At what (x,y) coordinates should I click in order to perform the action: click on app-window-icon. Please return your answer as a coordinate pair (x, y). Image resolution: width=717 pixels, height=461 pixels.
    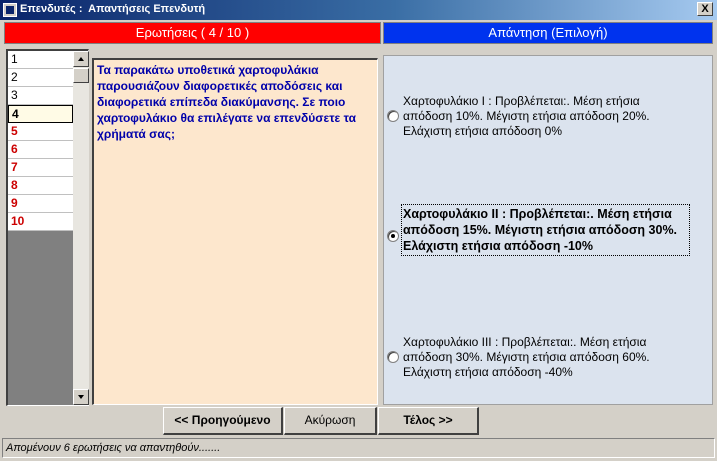
    Looking at the image, I should click on (10, 10).